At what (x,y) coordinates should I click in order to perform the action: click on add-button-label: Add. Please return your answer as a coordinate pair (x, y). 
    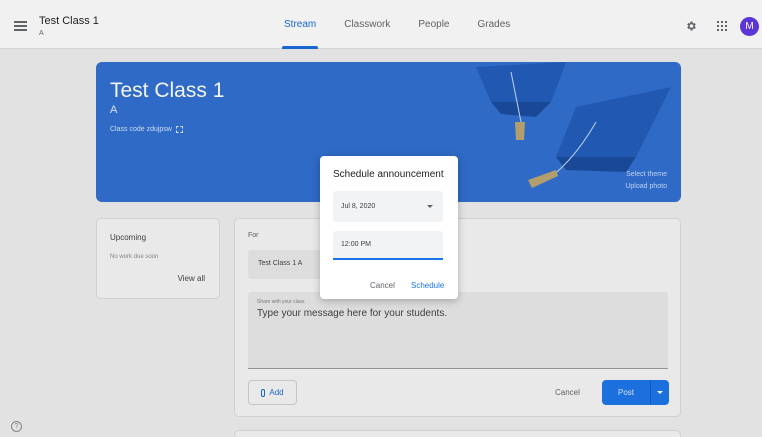
    Looking at the image, I should click on (276, 392).